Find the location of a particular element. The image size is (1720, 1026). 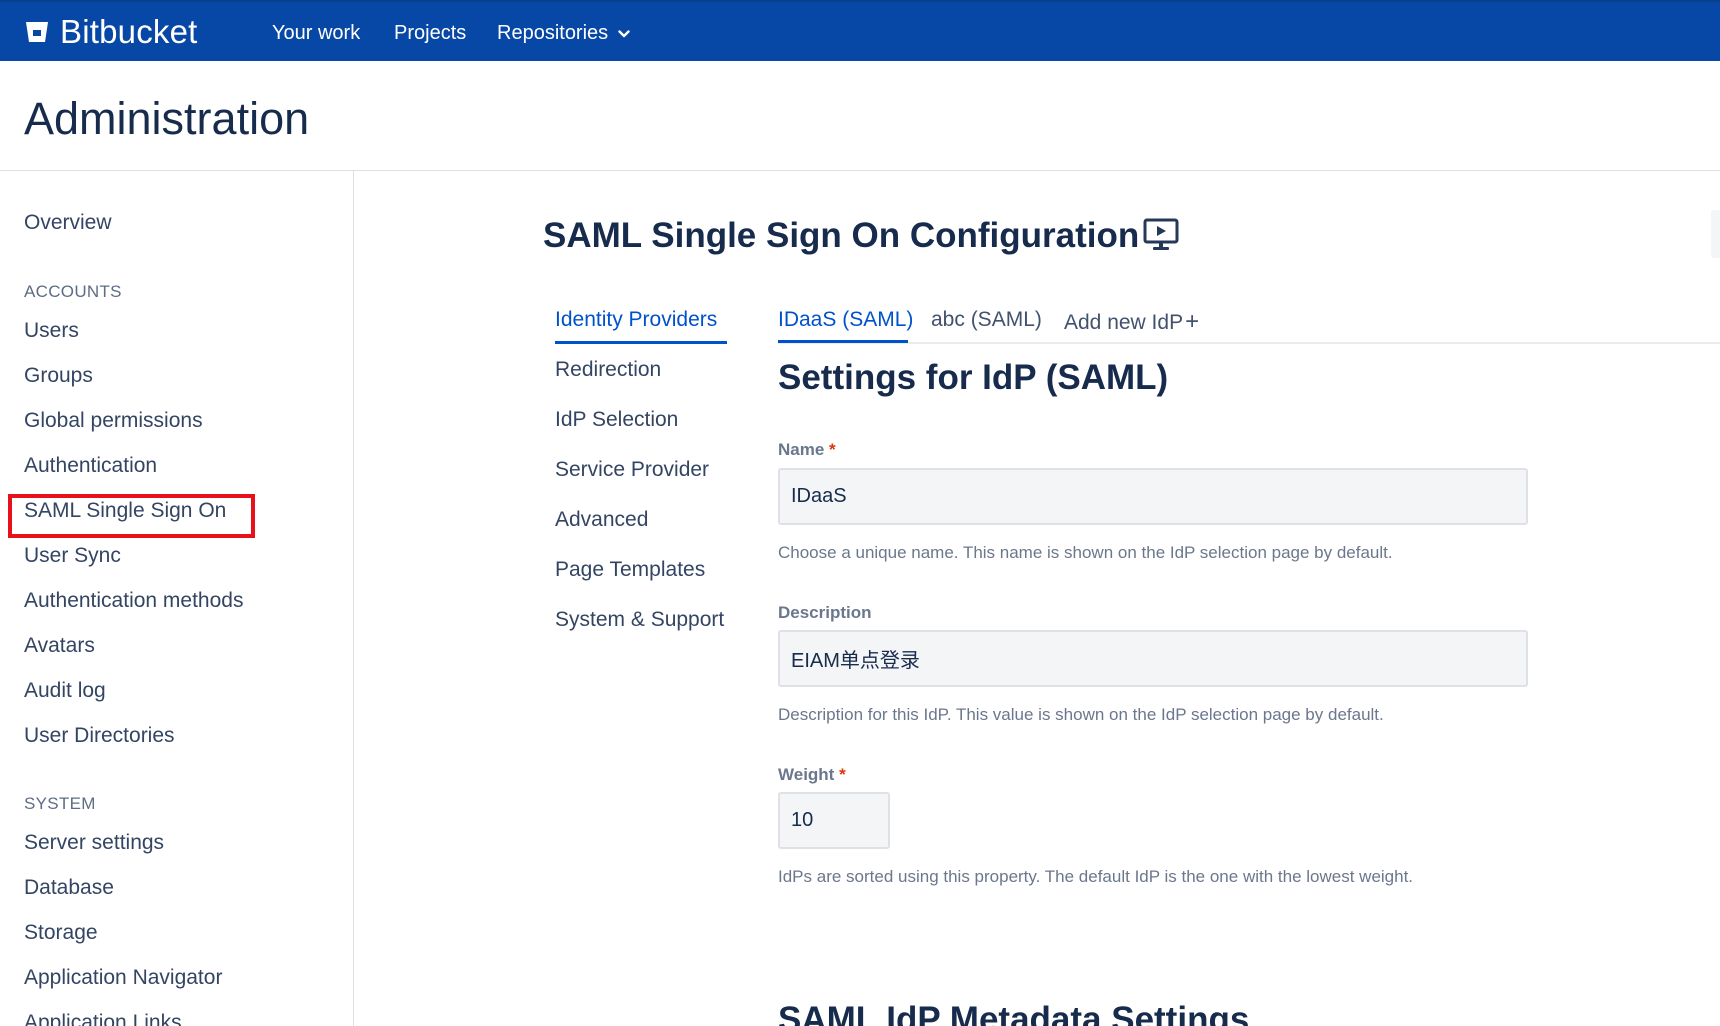

chevron-down-icon is located at coordinates (624, 33).